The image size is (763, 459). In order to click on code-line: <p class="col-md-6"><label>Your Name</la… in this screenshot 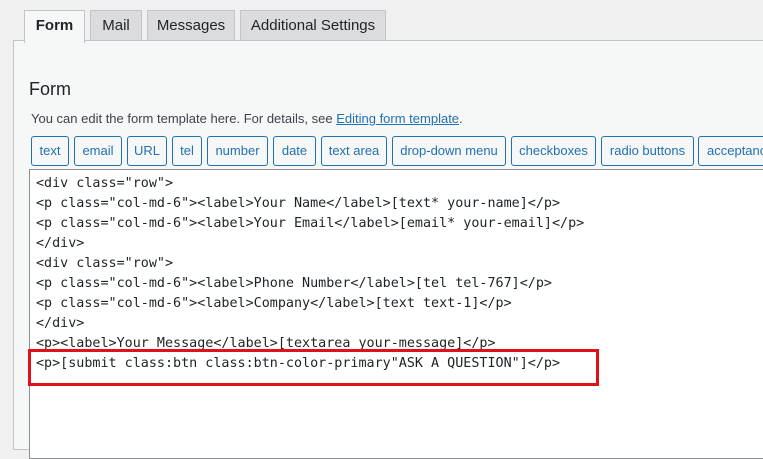, I will do `click(298, 203)`.